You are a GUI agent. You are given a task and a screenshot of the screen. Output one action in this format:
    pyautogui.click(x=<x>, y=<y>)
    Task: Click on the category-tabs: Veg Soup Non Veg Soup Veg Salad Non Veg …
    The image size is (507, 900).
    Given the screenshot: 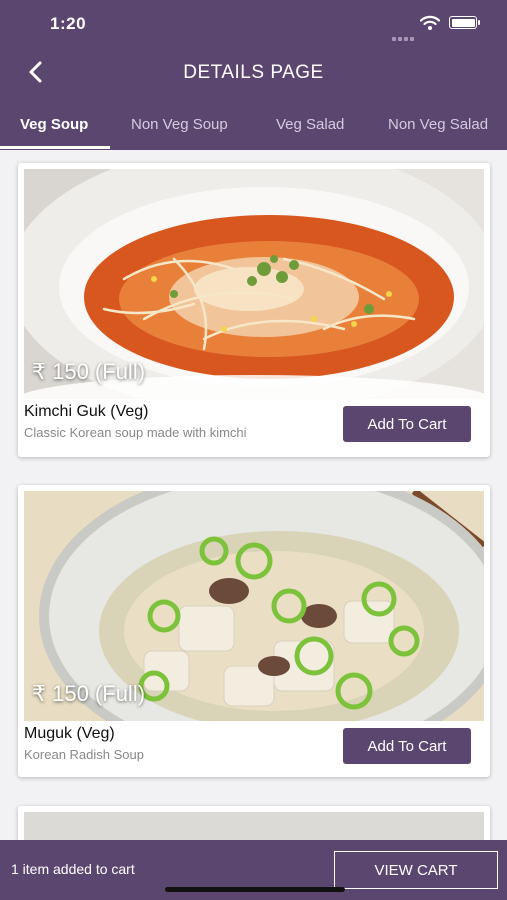 What is the action you would take?
    pyautogui.click(x=253, y=129)
    